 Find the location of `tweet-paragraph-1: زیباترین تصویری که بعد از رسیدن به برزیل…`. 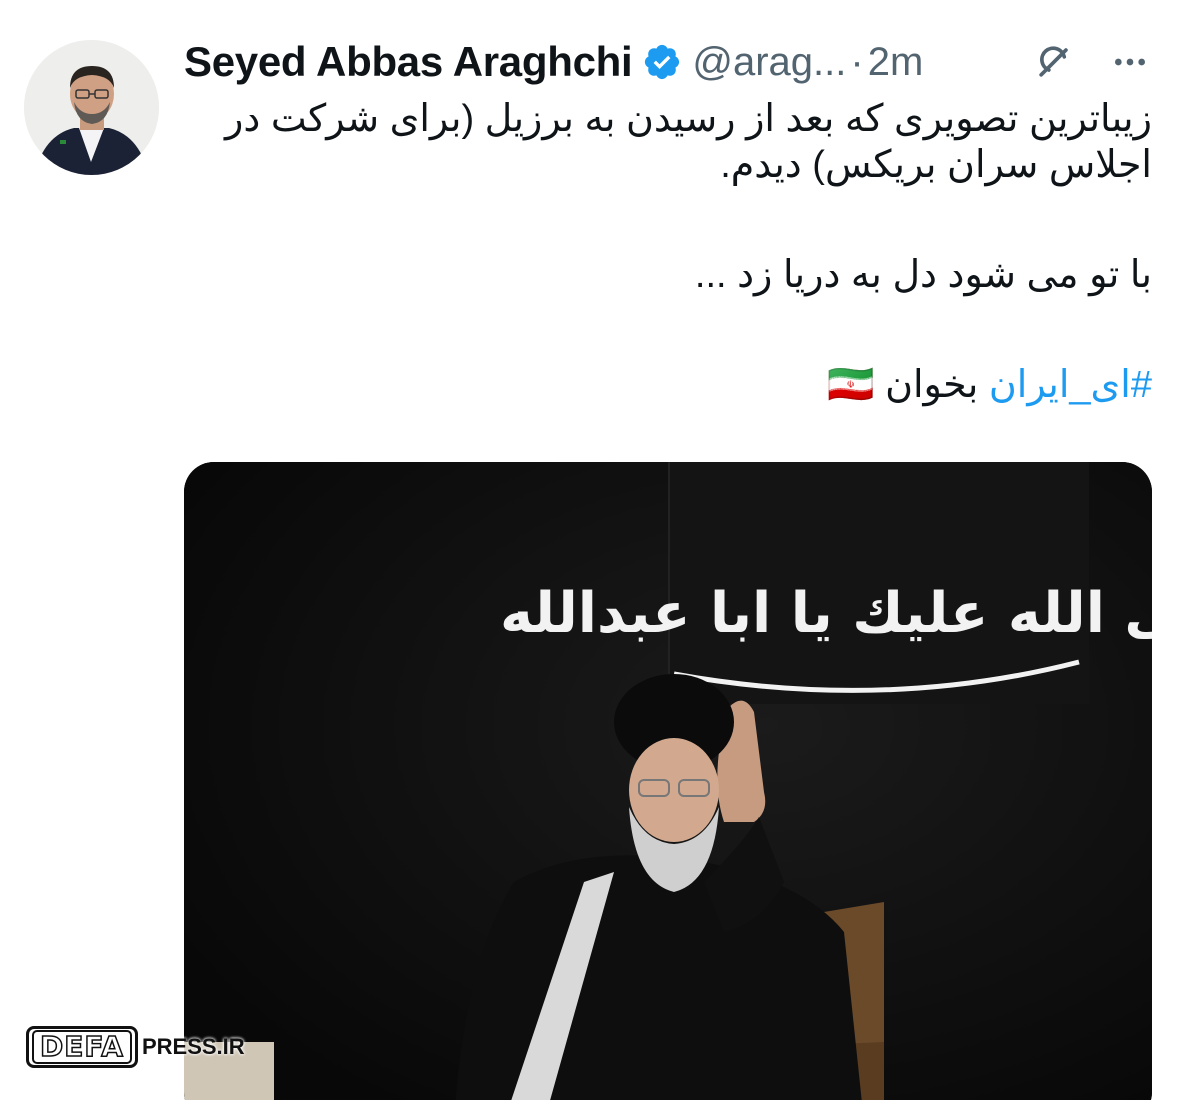

tweet-paragraph-1: زیباترین تصویری که بعد از رسیدن به برزیل… is located at coordinates (688, 142).